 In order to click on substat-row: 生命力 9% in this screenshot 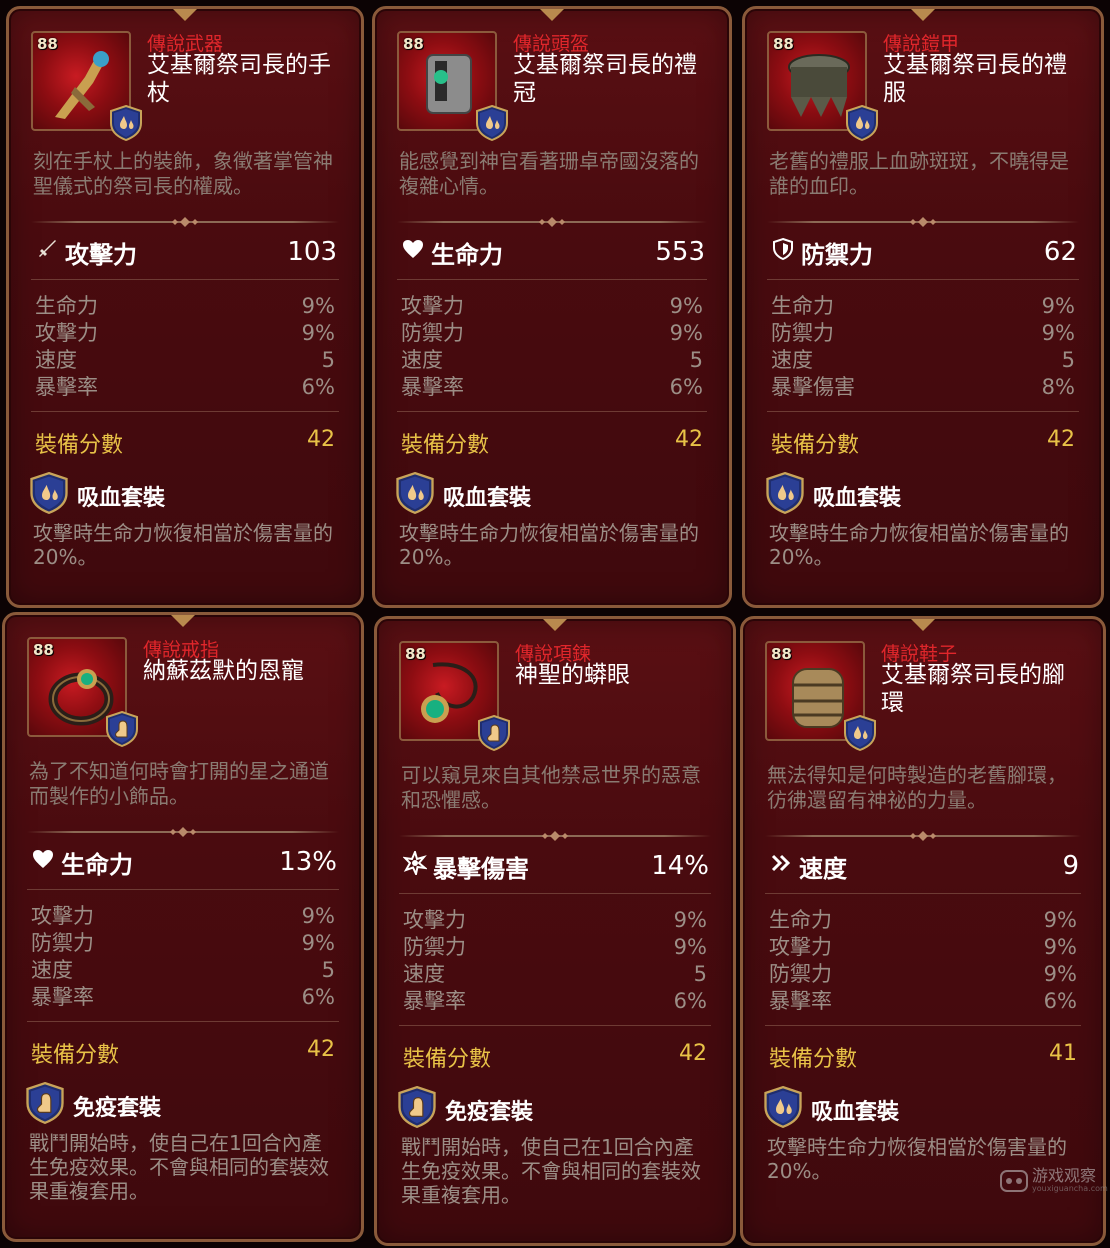, I will do `click(923, 306)`.